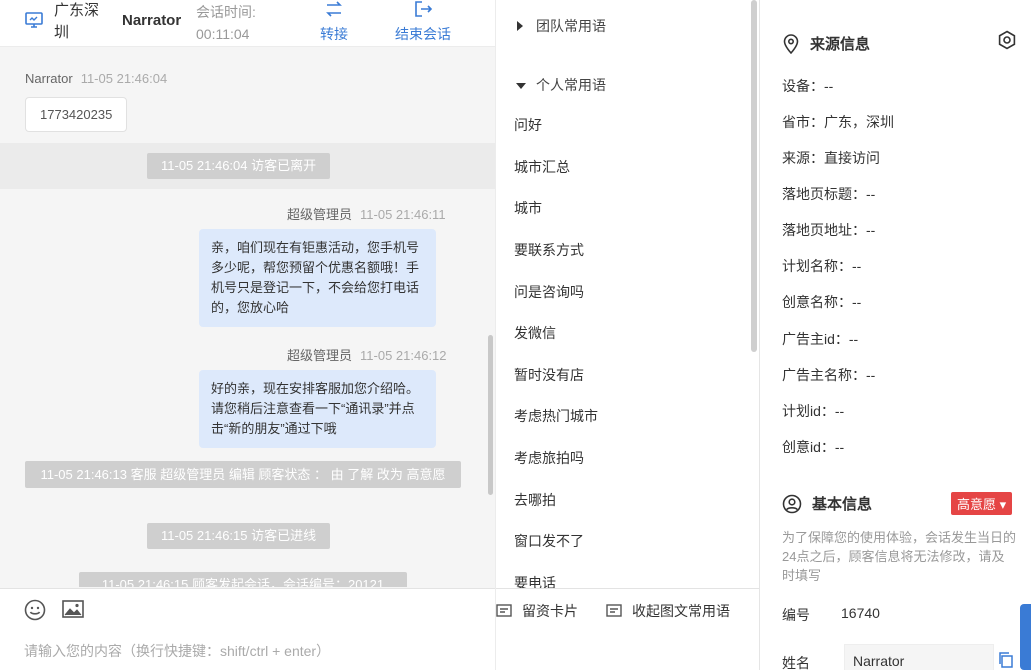 This screenshot has width=1031, height=670. Describe the element at coordinates (919, 657) in the screenshot. I see `name-field` at that location.